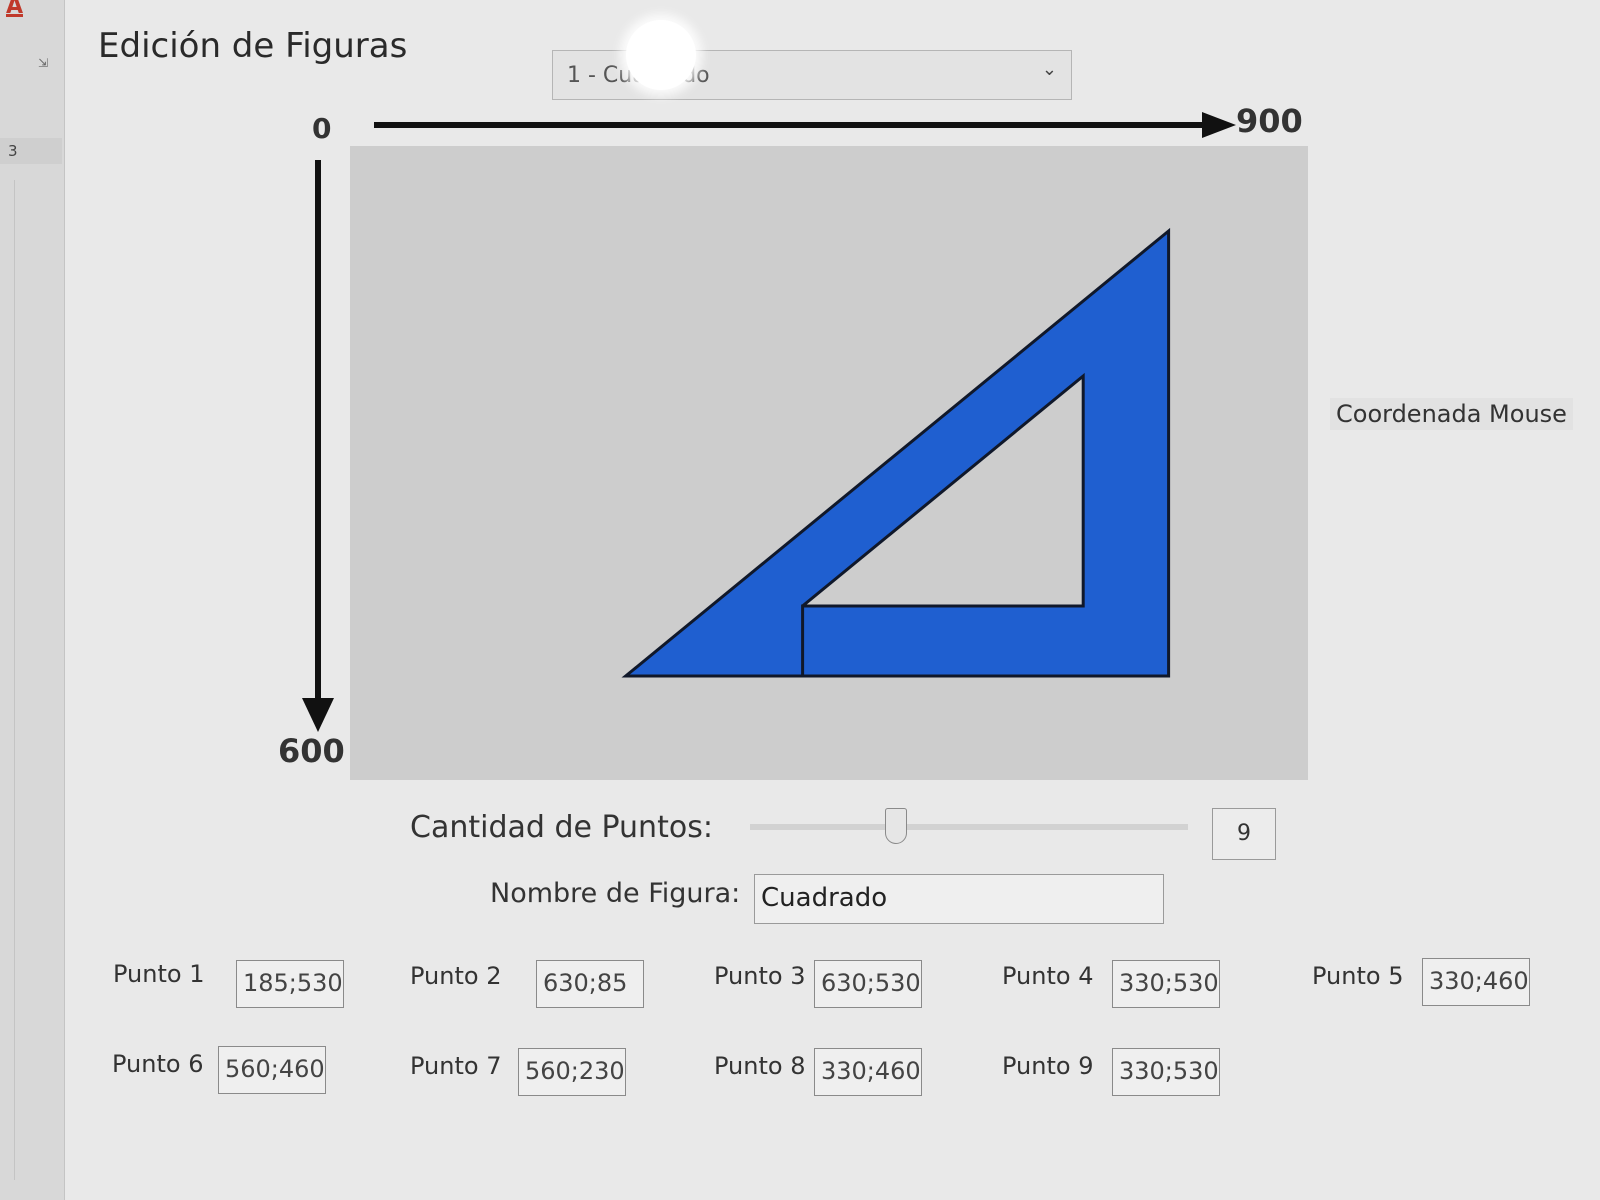  Describe the element at coordinates (43, 63) in the screenshot. I see `expand-icon: ⇲` at that location.